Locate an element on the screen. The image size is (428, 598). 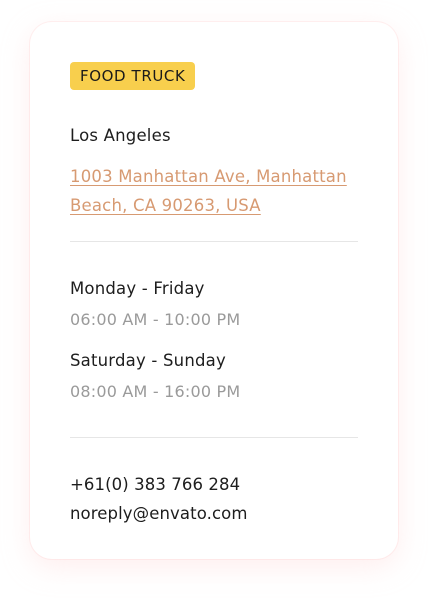
category-badge: FOOD TRUCK is located at coordinates (133, 76).